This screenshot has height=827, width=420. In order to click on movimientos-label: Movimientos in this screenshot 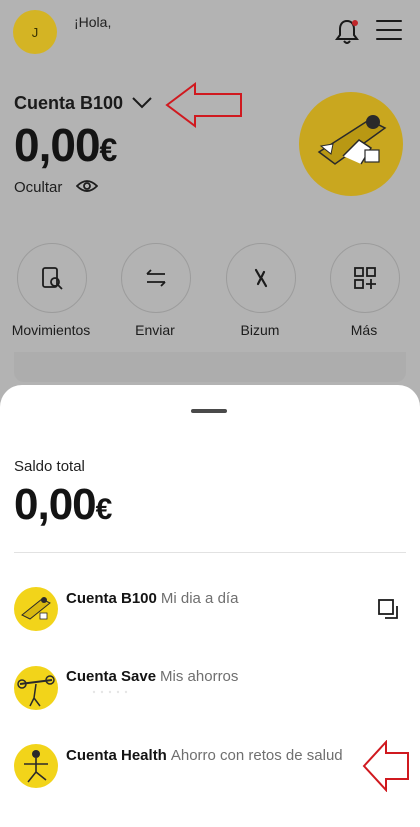, I will do `click(51, 330)`.